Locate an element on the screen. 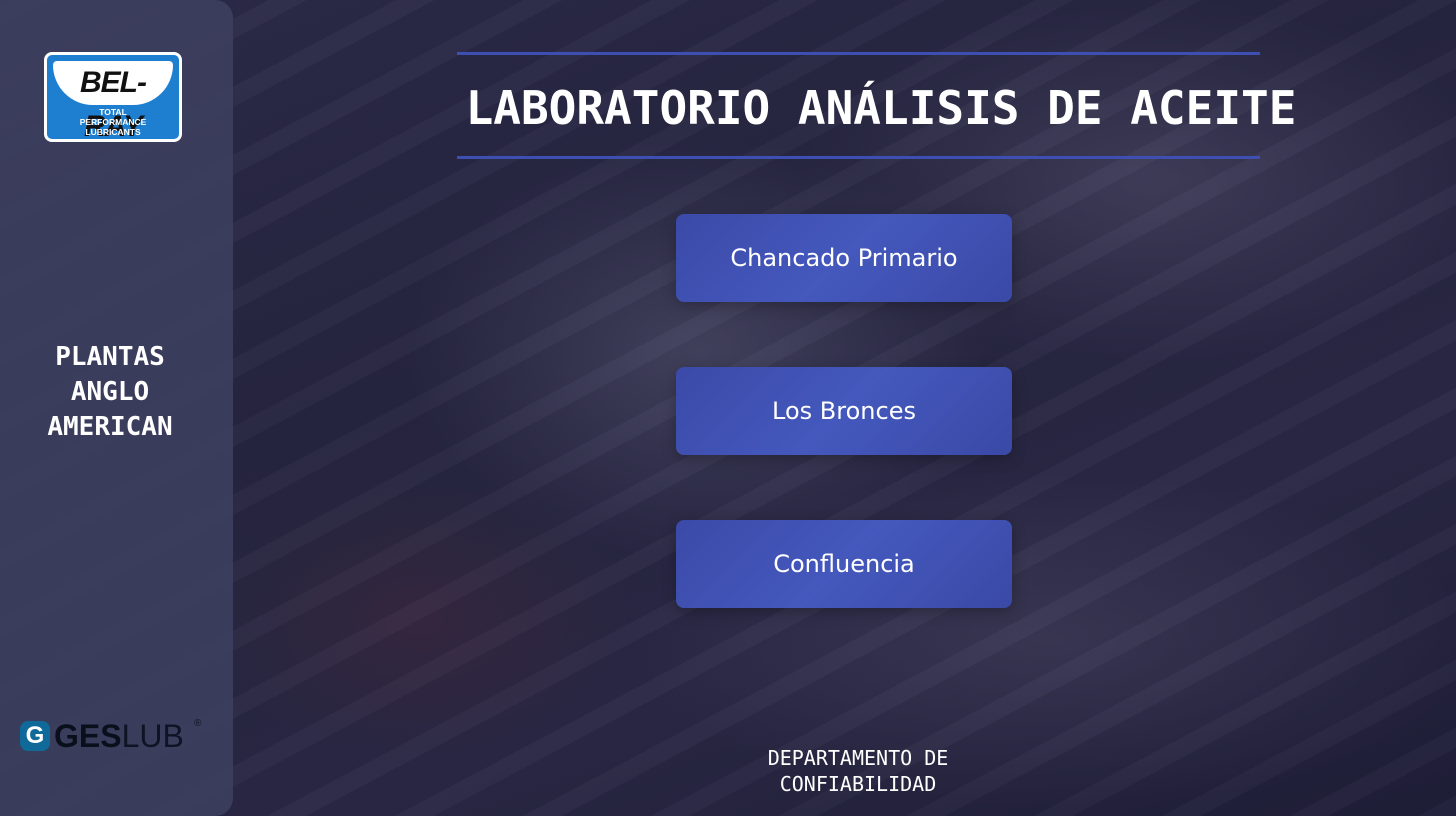 This screenshot has height=816, width=1456. confluencia-button: Confluencia is located at coordinates (844, 564).